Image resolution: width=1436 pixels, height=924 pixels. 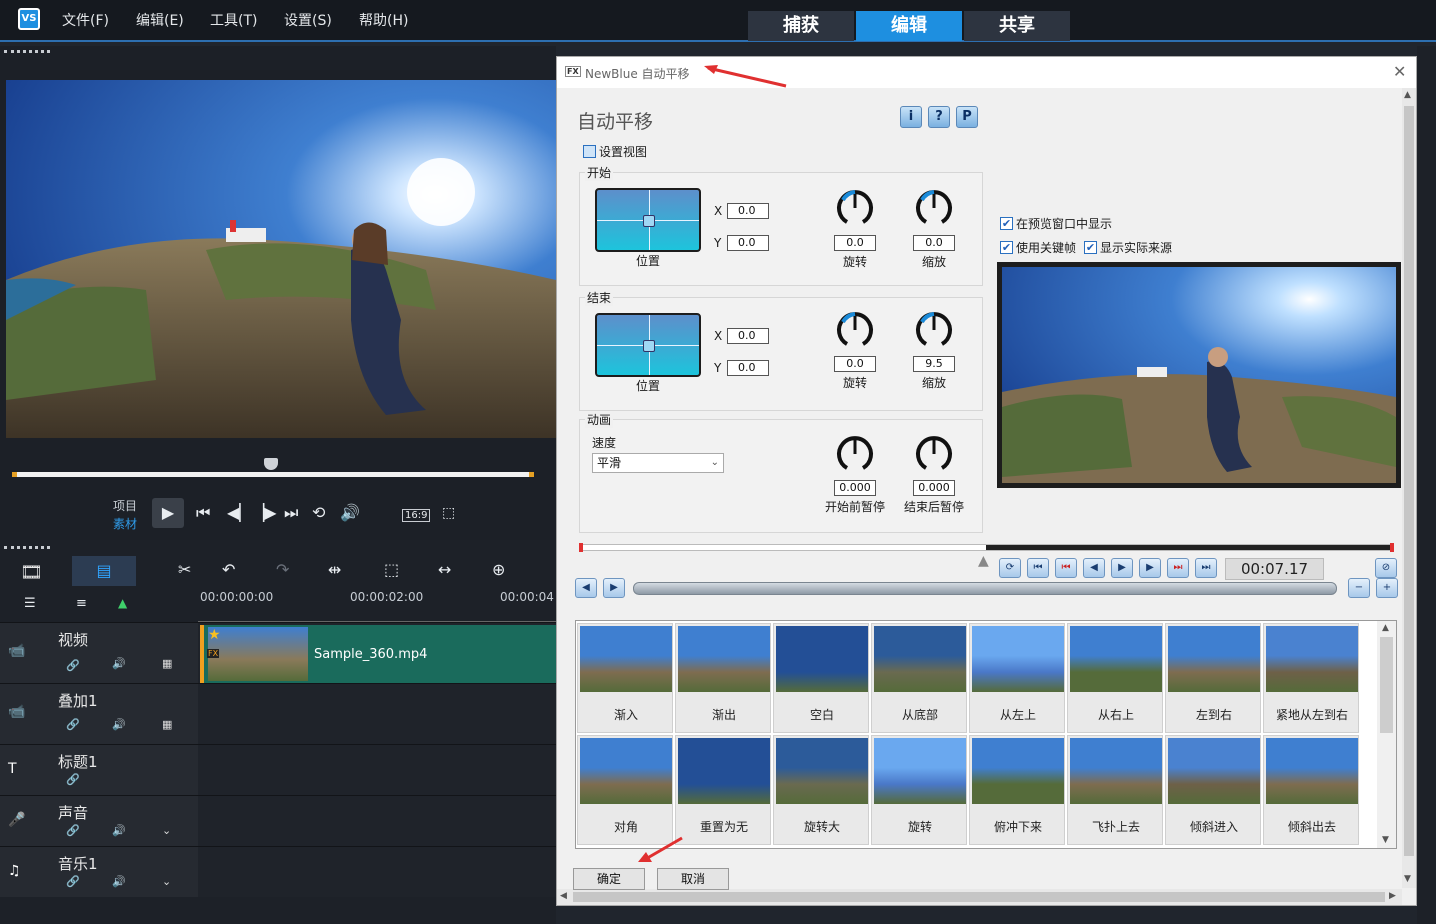 I want to click on speed-select: 平滑 ⌄, so click(x=658, y=463).